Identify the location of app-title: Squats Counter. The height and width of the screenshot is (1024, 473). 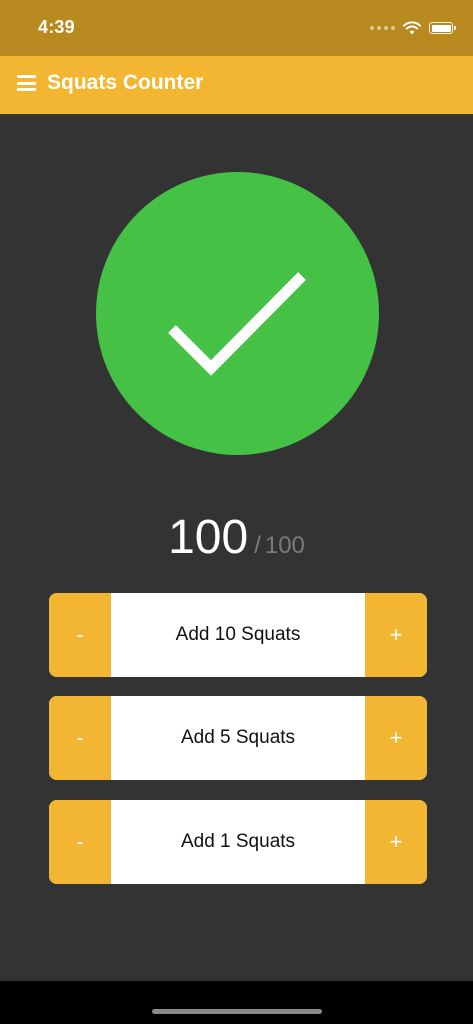
(125, 82).